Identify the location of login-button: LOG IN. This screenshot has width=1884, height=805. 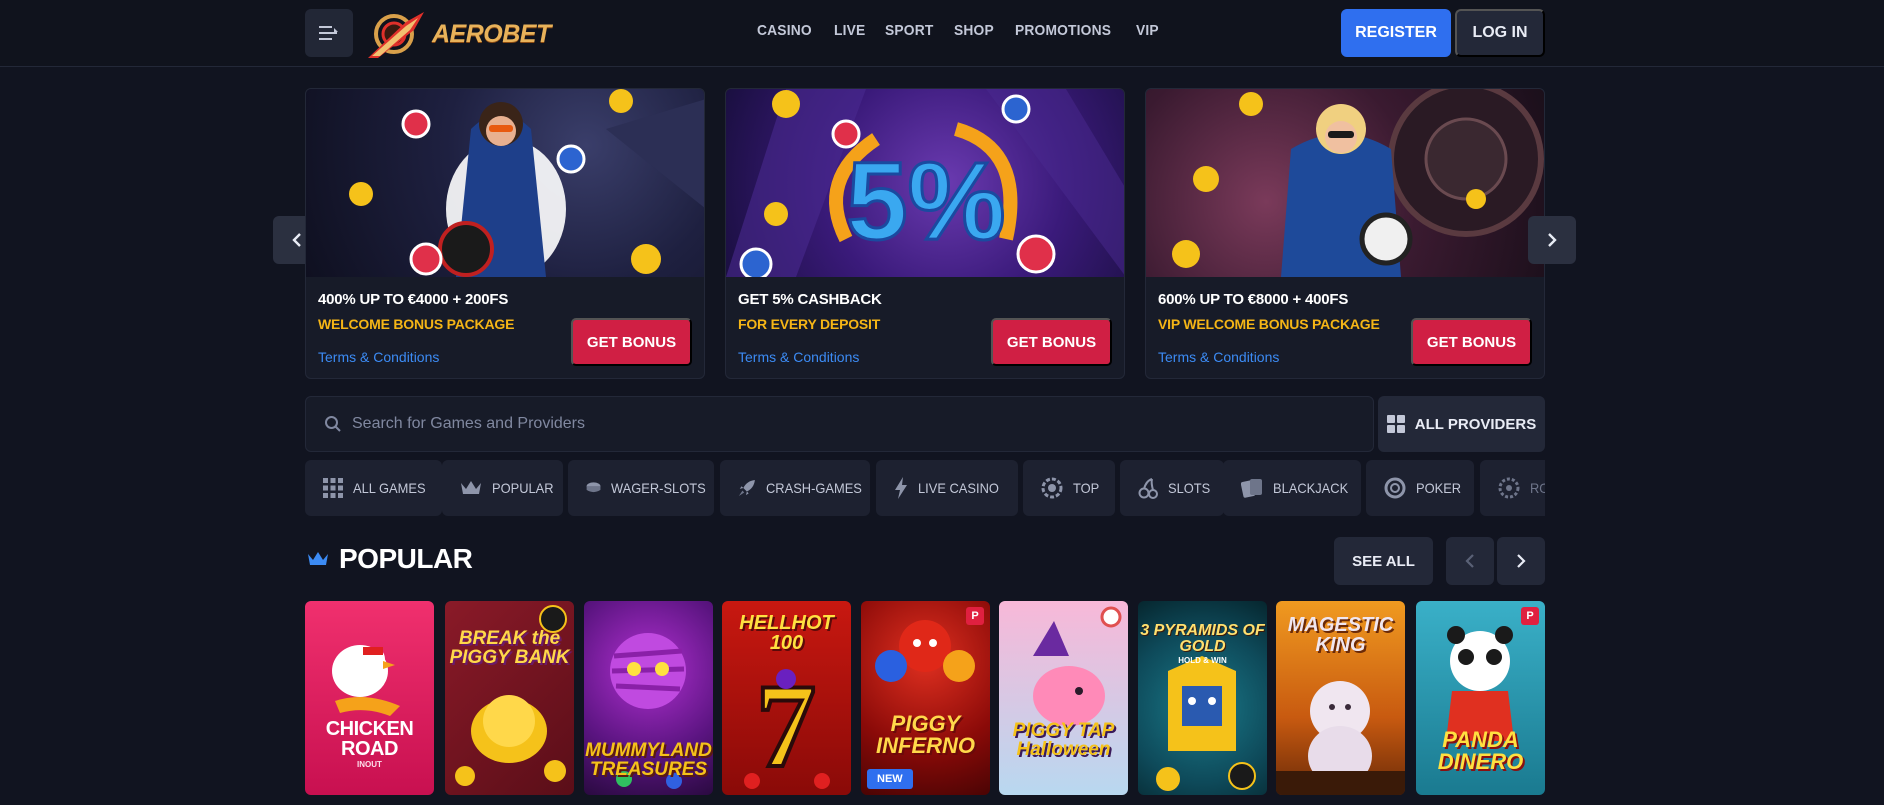
(1500, 33).